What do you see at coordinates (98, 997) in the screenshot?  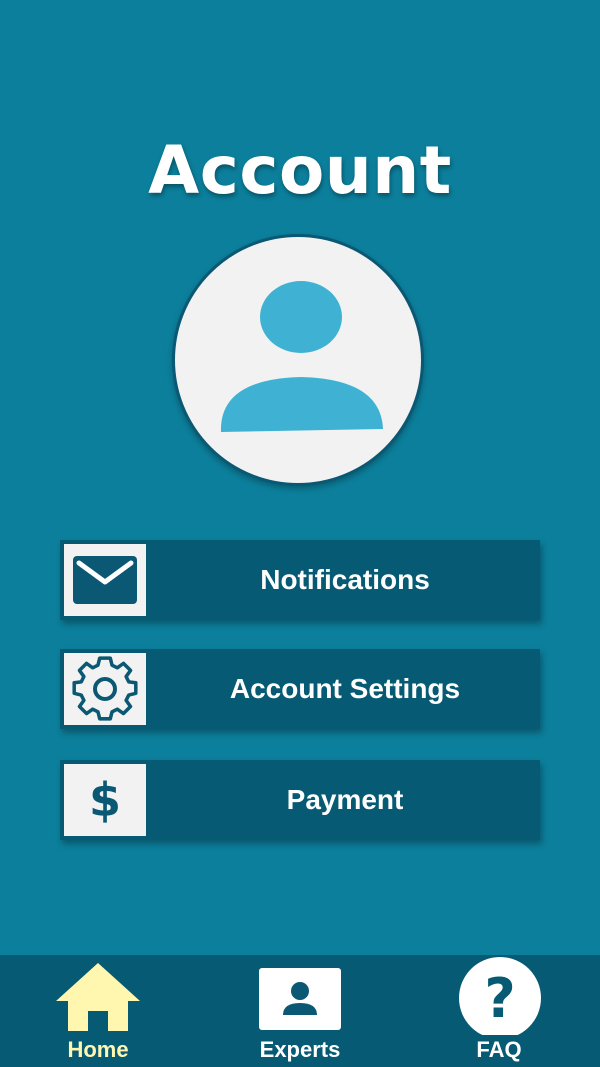 I see `home-icon` at bounding box center [98, 997].